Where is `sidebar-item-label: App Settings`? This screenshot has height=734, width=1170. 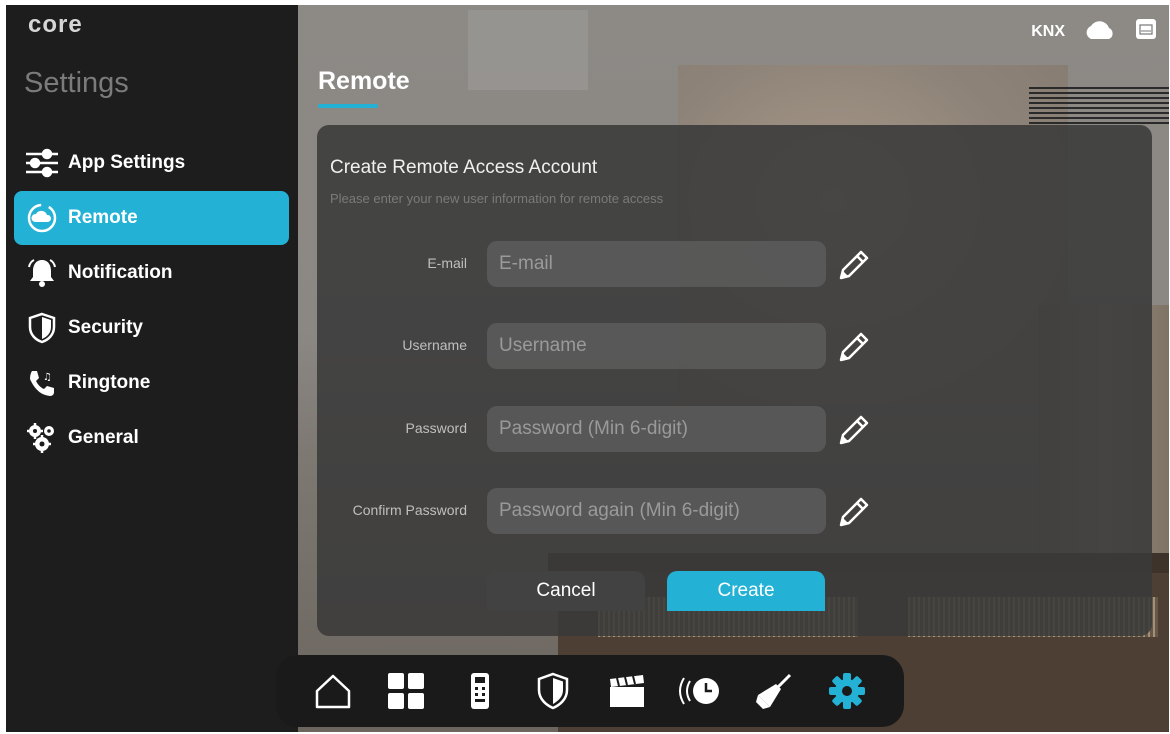 sidebar-item-label: App Settings is located at coordinates (127, 162).